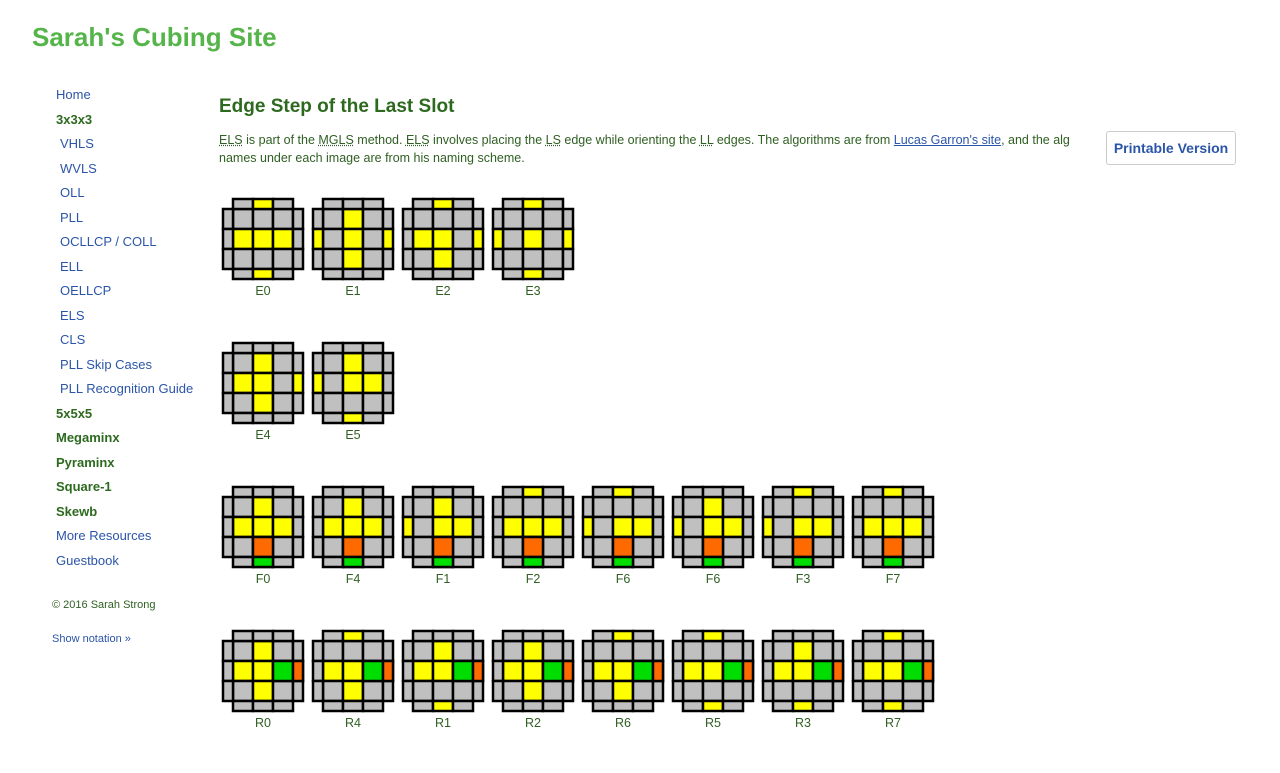  What do you see at coordinates (132, 415) in the screenshot?
I see `sidebar-item-5x5x5: 5x5x5` at bounding box center [132, 415].